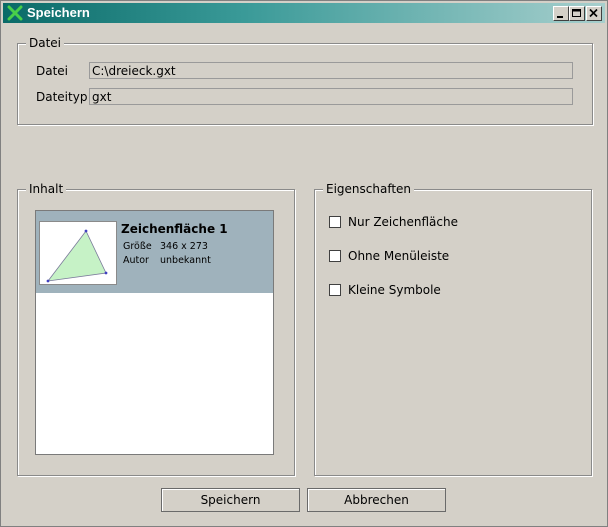  I want to click on item-size-row: Größe 346 x 273, so click(165, 246).